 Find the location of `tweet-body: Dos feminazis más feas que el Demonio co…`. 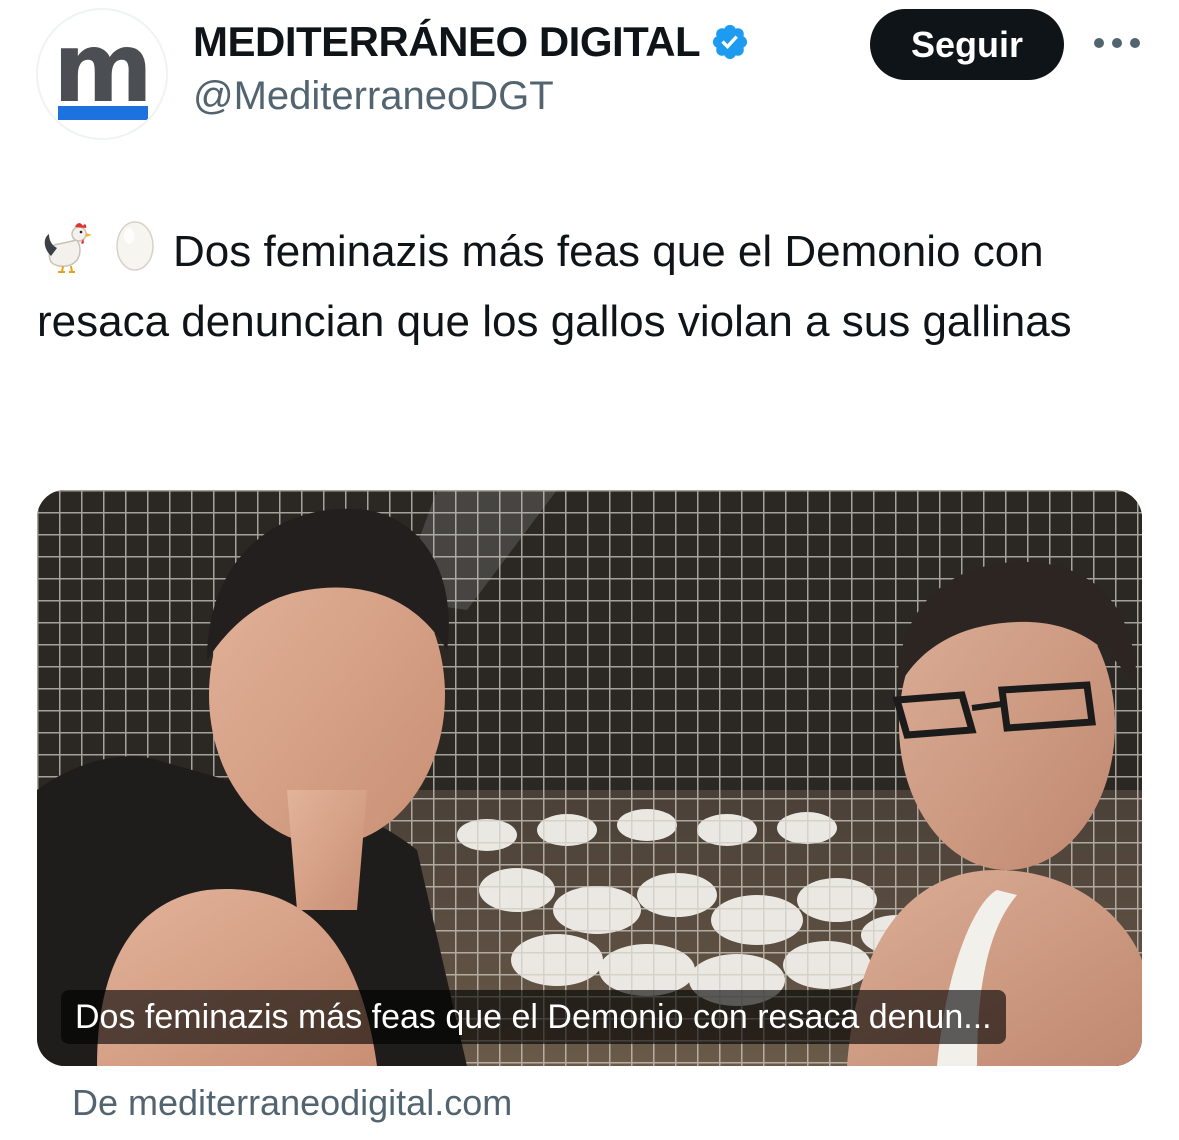

tweet-body: Dos feminazis más feas que el Demonio co… is located at coordinates (554, 286).